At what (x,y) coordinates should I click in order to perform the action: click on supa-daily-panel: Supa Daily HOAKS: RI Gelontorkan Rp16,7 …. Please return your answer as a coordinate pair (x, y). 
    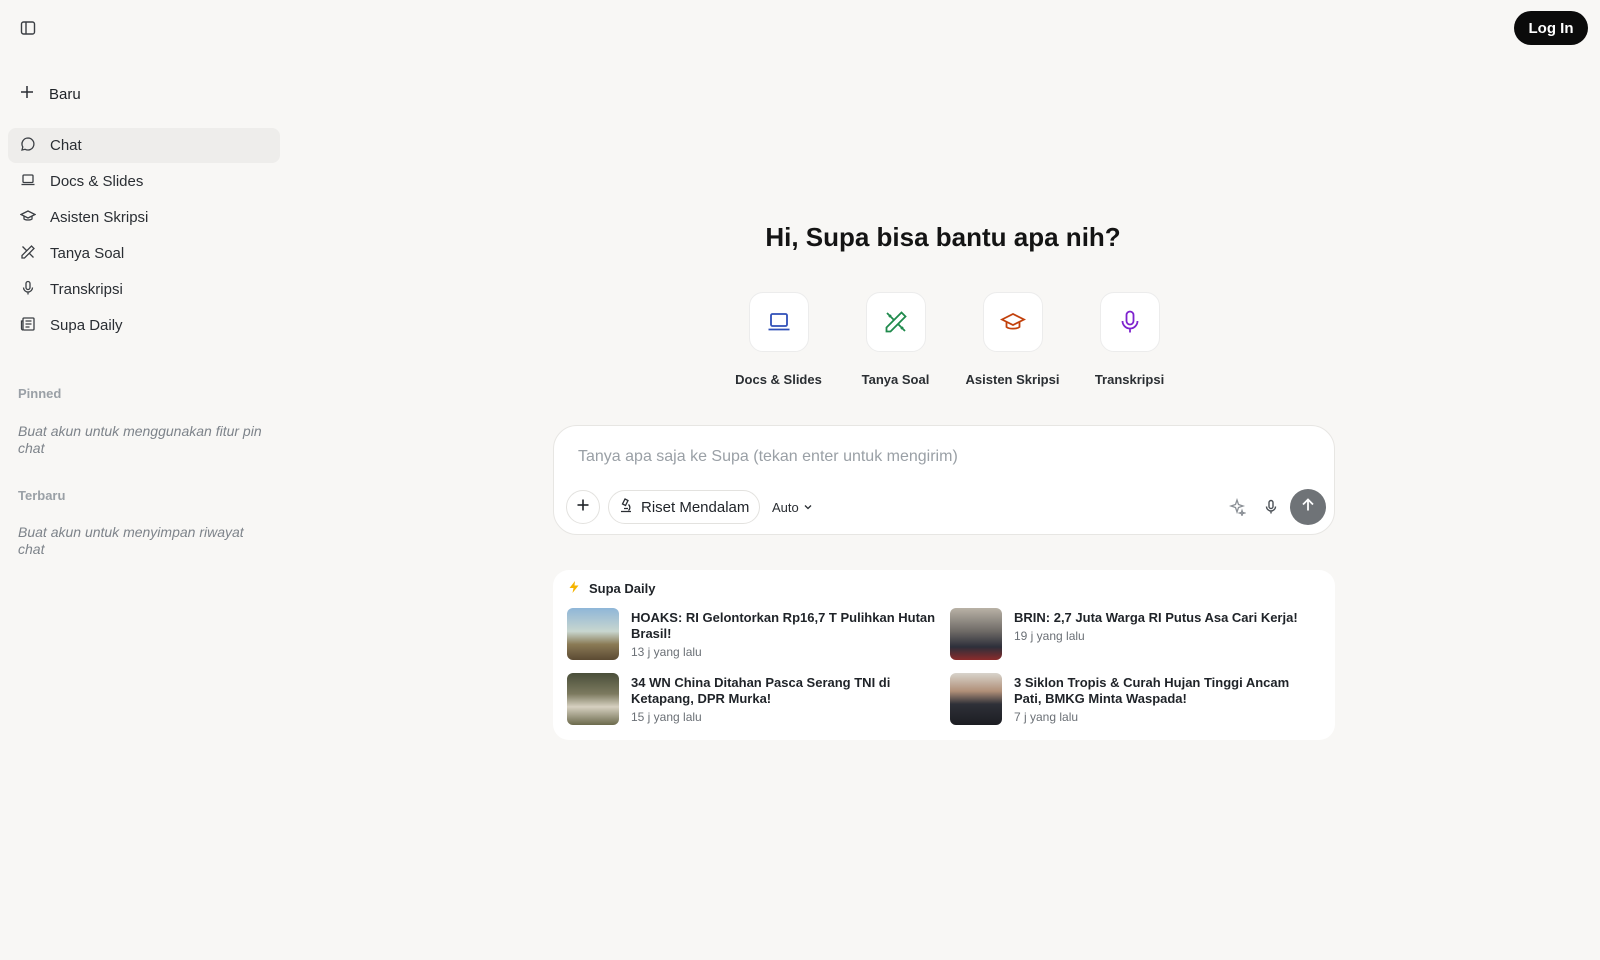
    Looking at the image, I should click on (944, 655).